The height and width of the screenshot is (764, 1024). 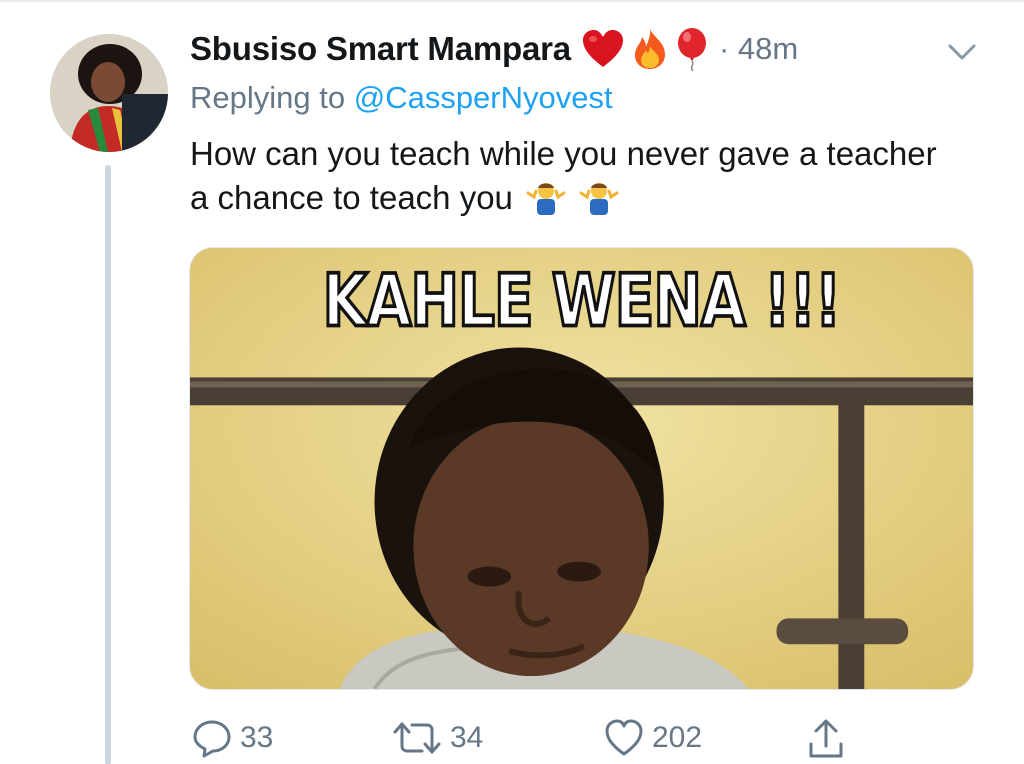 I want to click on timestamp: · 48m, so click(x=758, y=49).